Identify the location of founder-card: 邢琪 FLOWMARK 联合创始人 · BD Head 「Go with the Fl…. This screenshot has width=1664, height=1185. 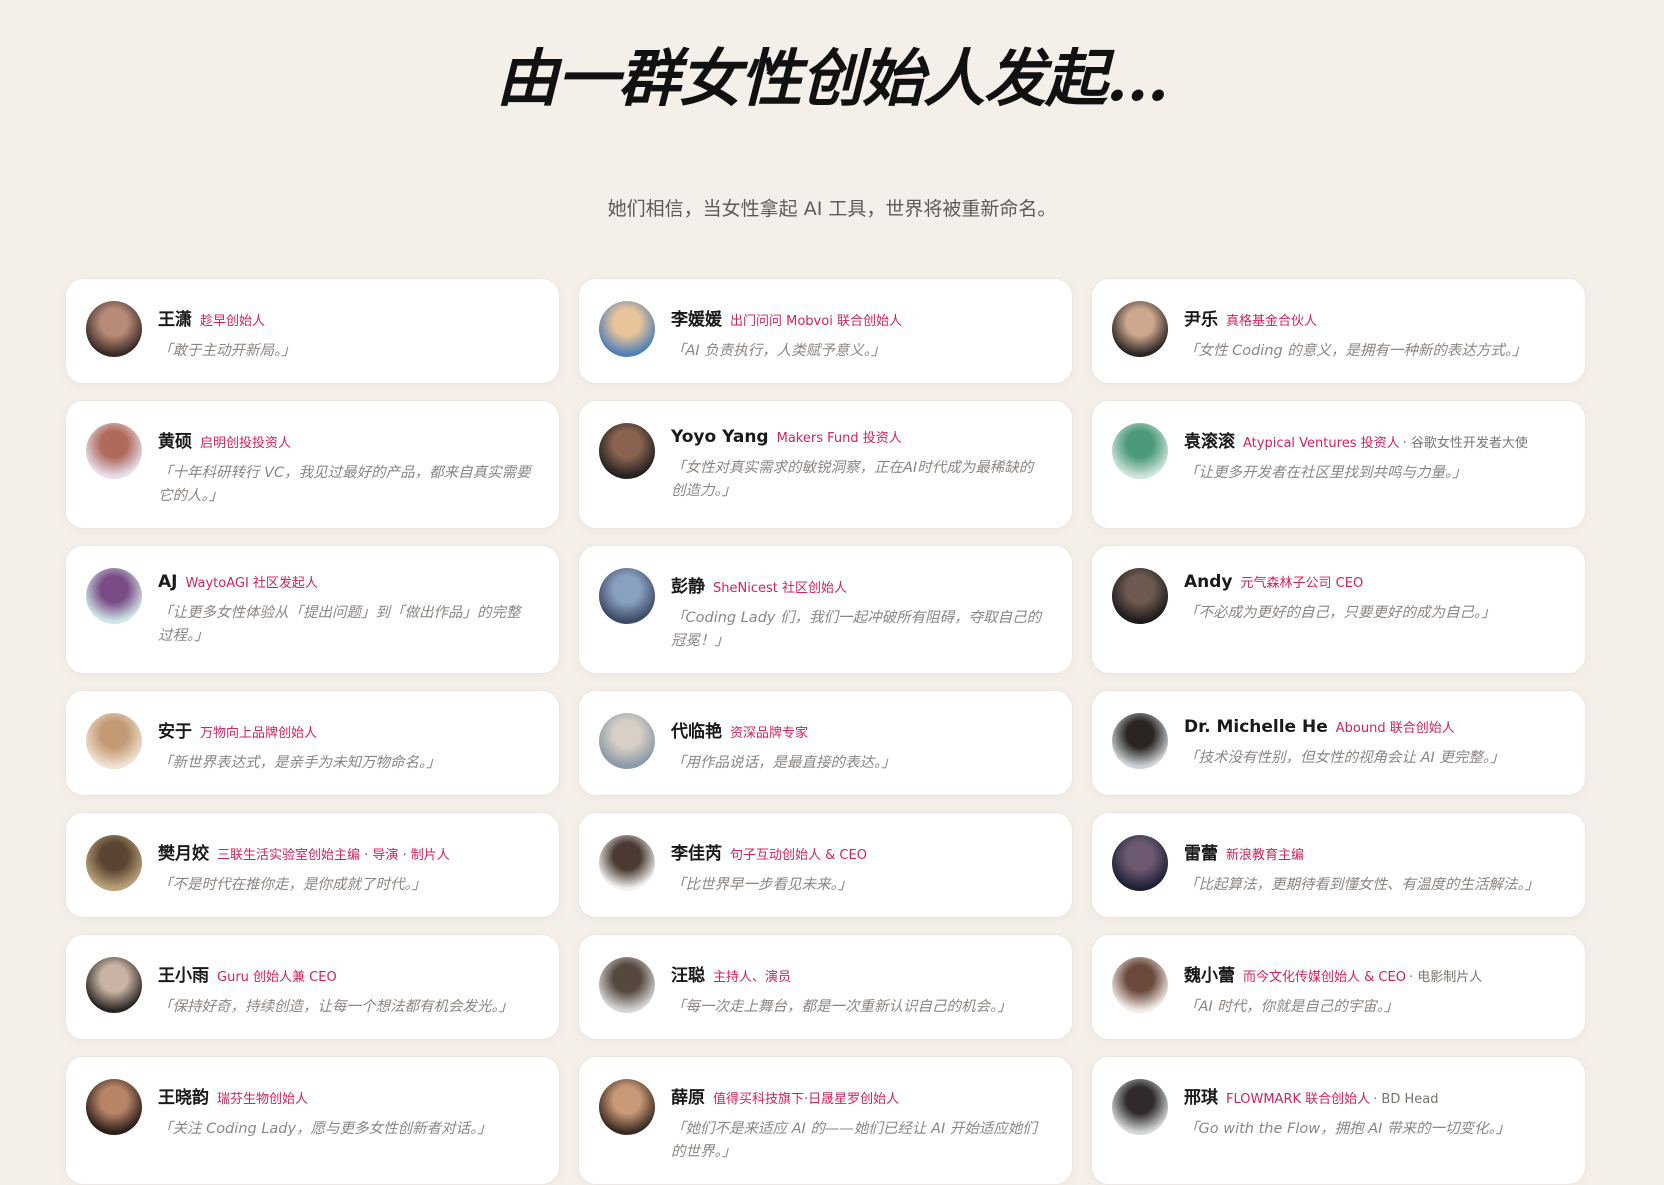
(1338, 1120).